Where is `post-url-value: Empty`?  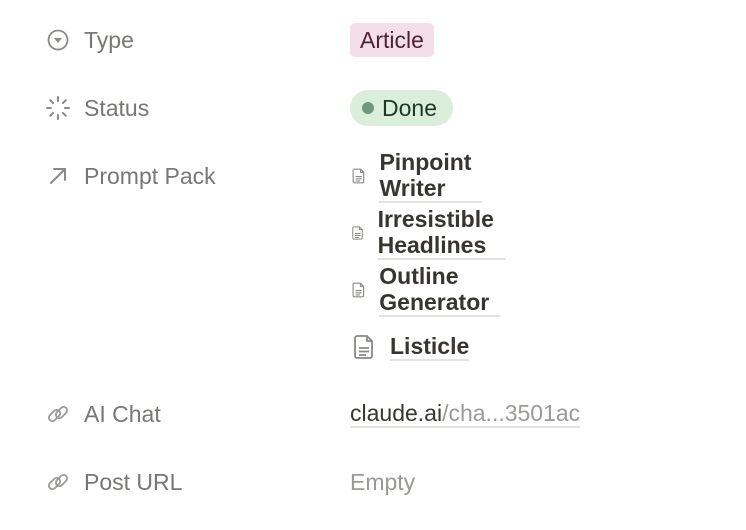
post-url-value: Empty is located at coordinates (382, 482).